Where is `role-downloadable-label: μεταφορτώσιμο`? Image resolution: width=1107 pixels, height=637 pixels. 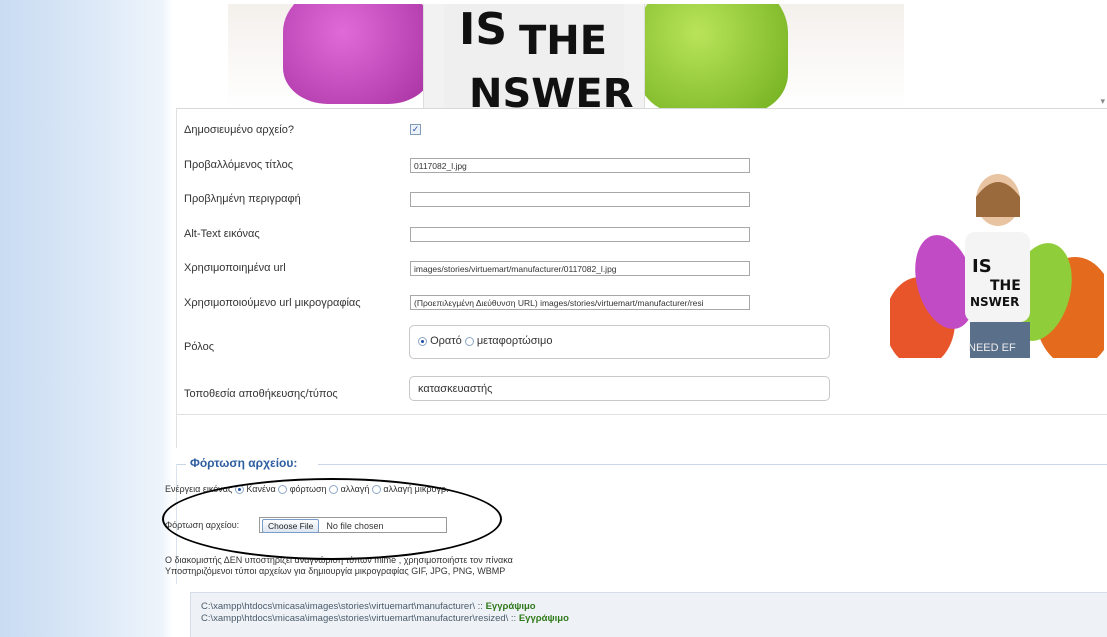
role-downloadable-label: μεταφορτώσιμο is located at coordinates (514, 341).